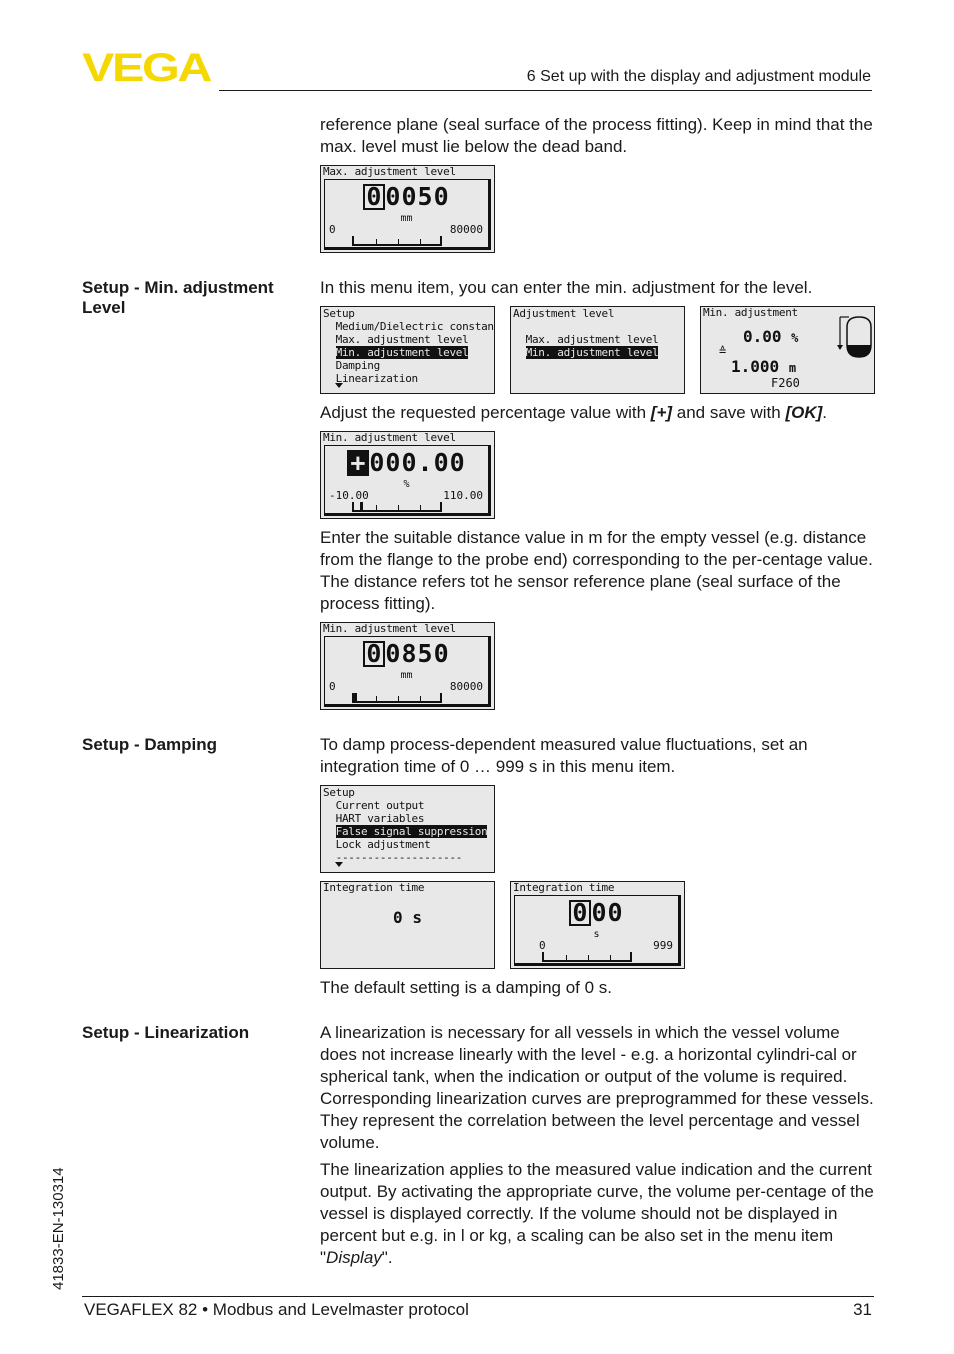 This screenshot has width=954, height=1354. I want to click on display-min-adjust-distance: Min. adjustment level 0 0850 mm 0 80000, so click(407, 666).